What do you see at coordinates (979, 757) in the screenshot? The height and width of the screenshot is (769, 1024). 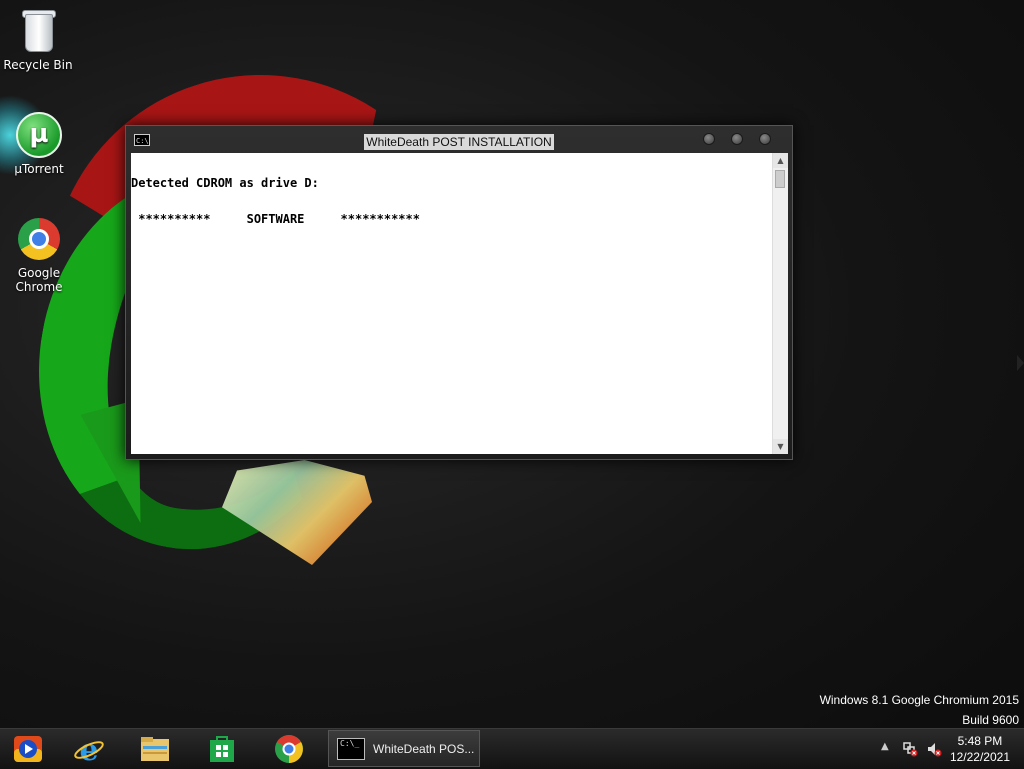 I see `clock-date: 12/22/2021` at bounding box center [979, 757].